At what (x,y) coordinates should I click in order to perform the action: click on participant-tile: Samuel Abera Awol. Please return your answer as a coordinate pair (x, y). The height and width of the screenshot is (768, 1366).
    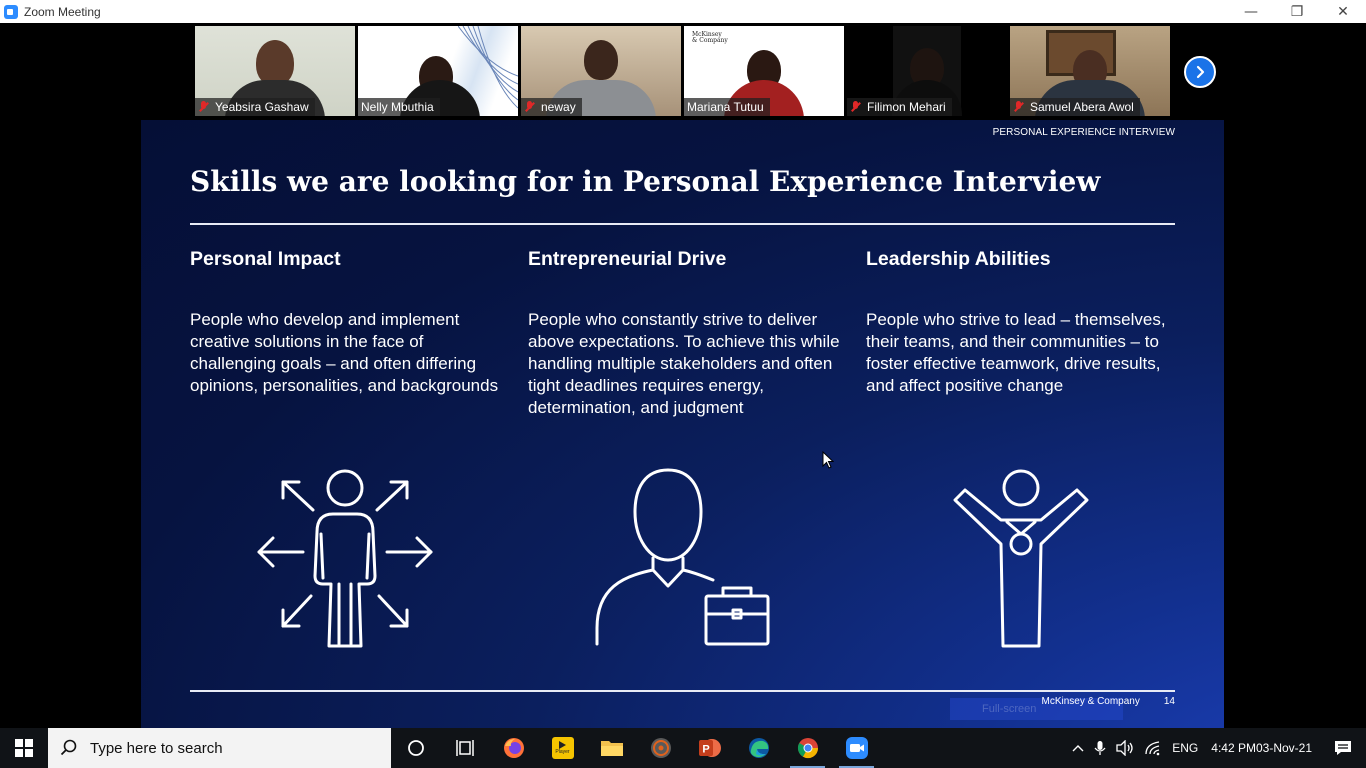
    Looking at the image, I should click on (1090, 71).